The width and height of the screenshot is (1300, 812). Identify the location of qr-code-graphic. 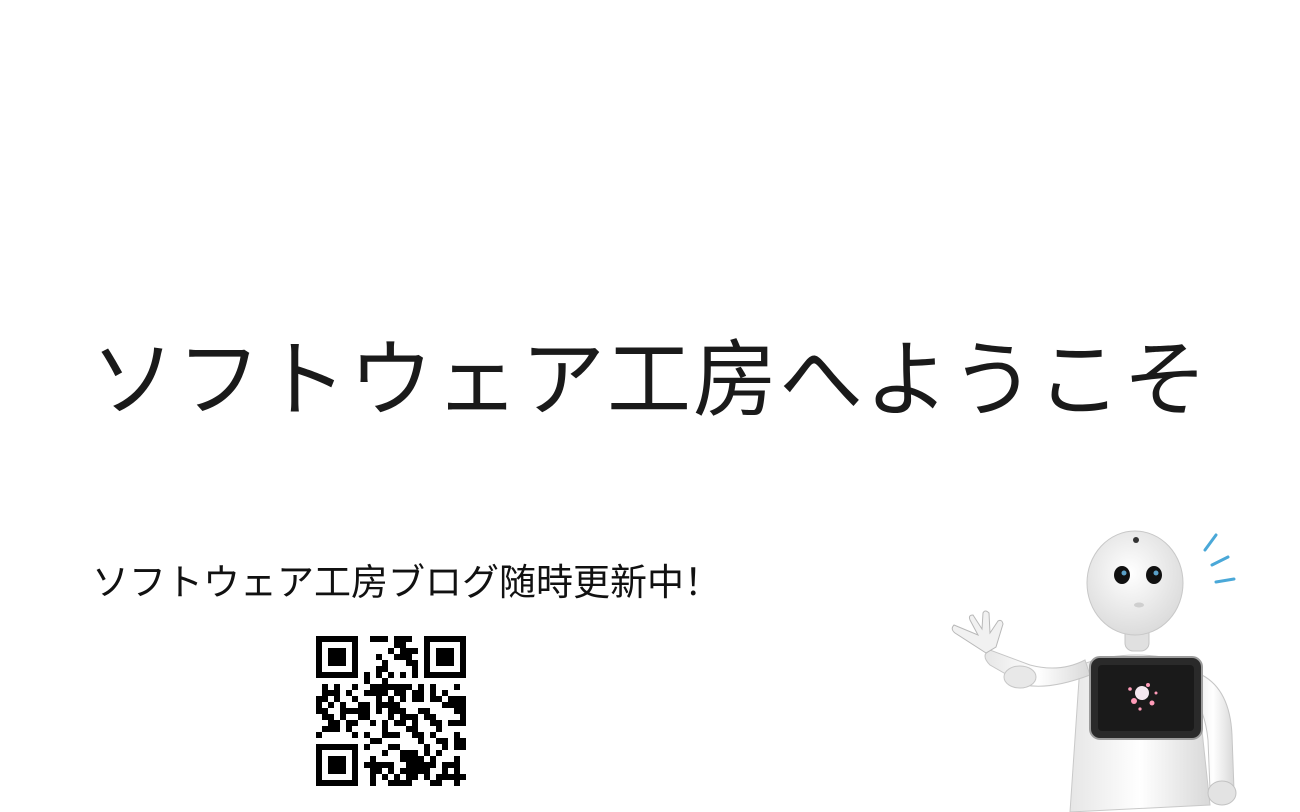
(391, 711).